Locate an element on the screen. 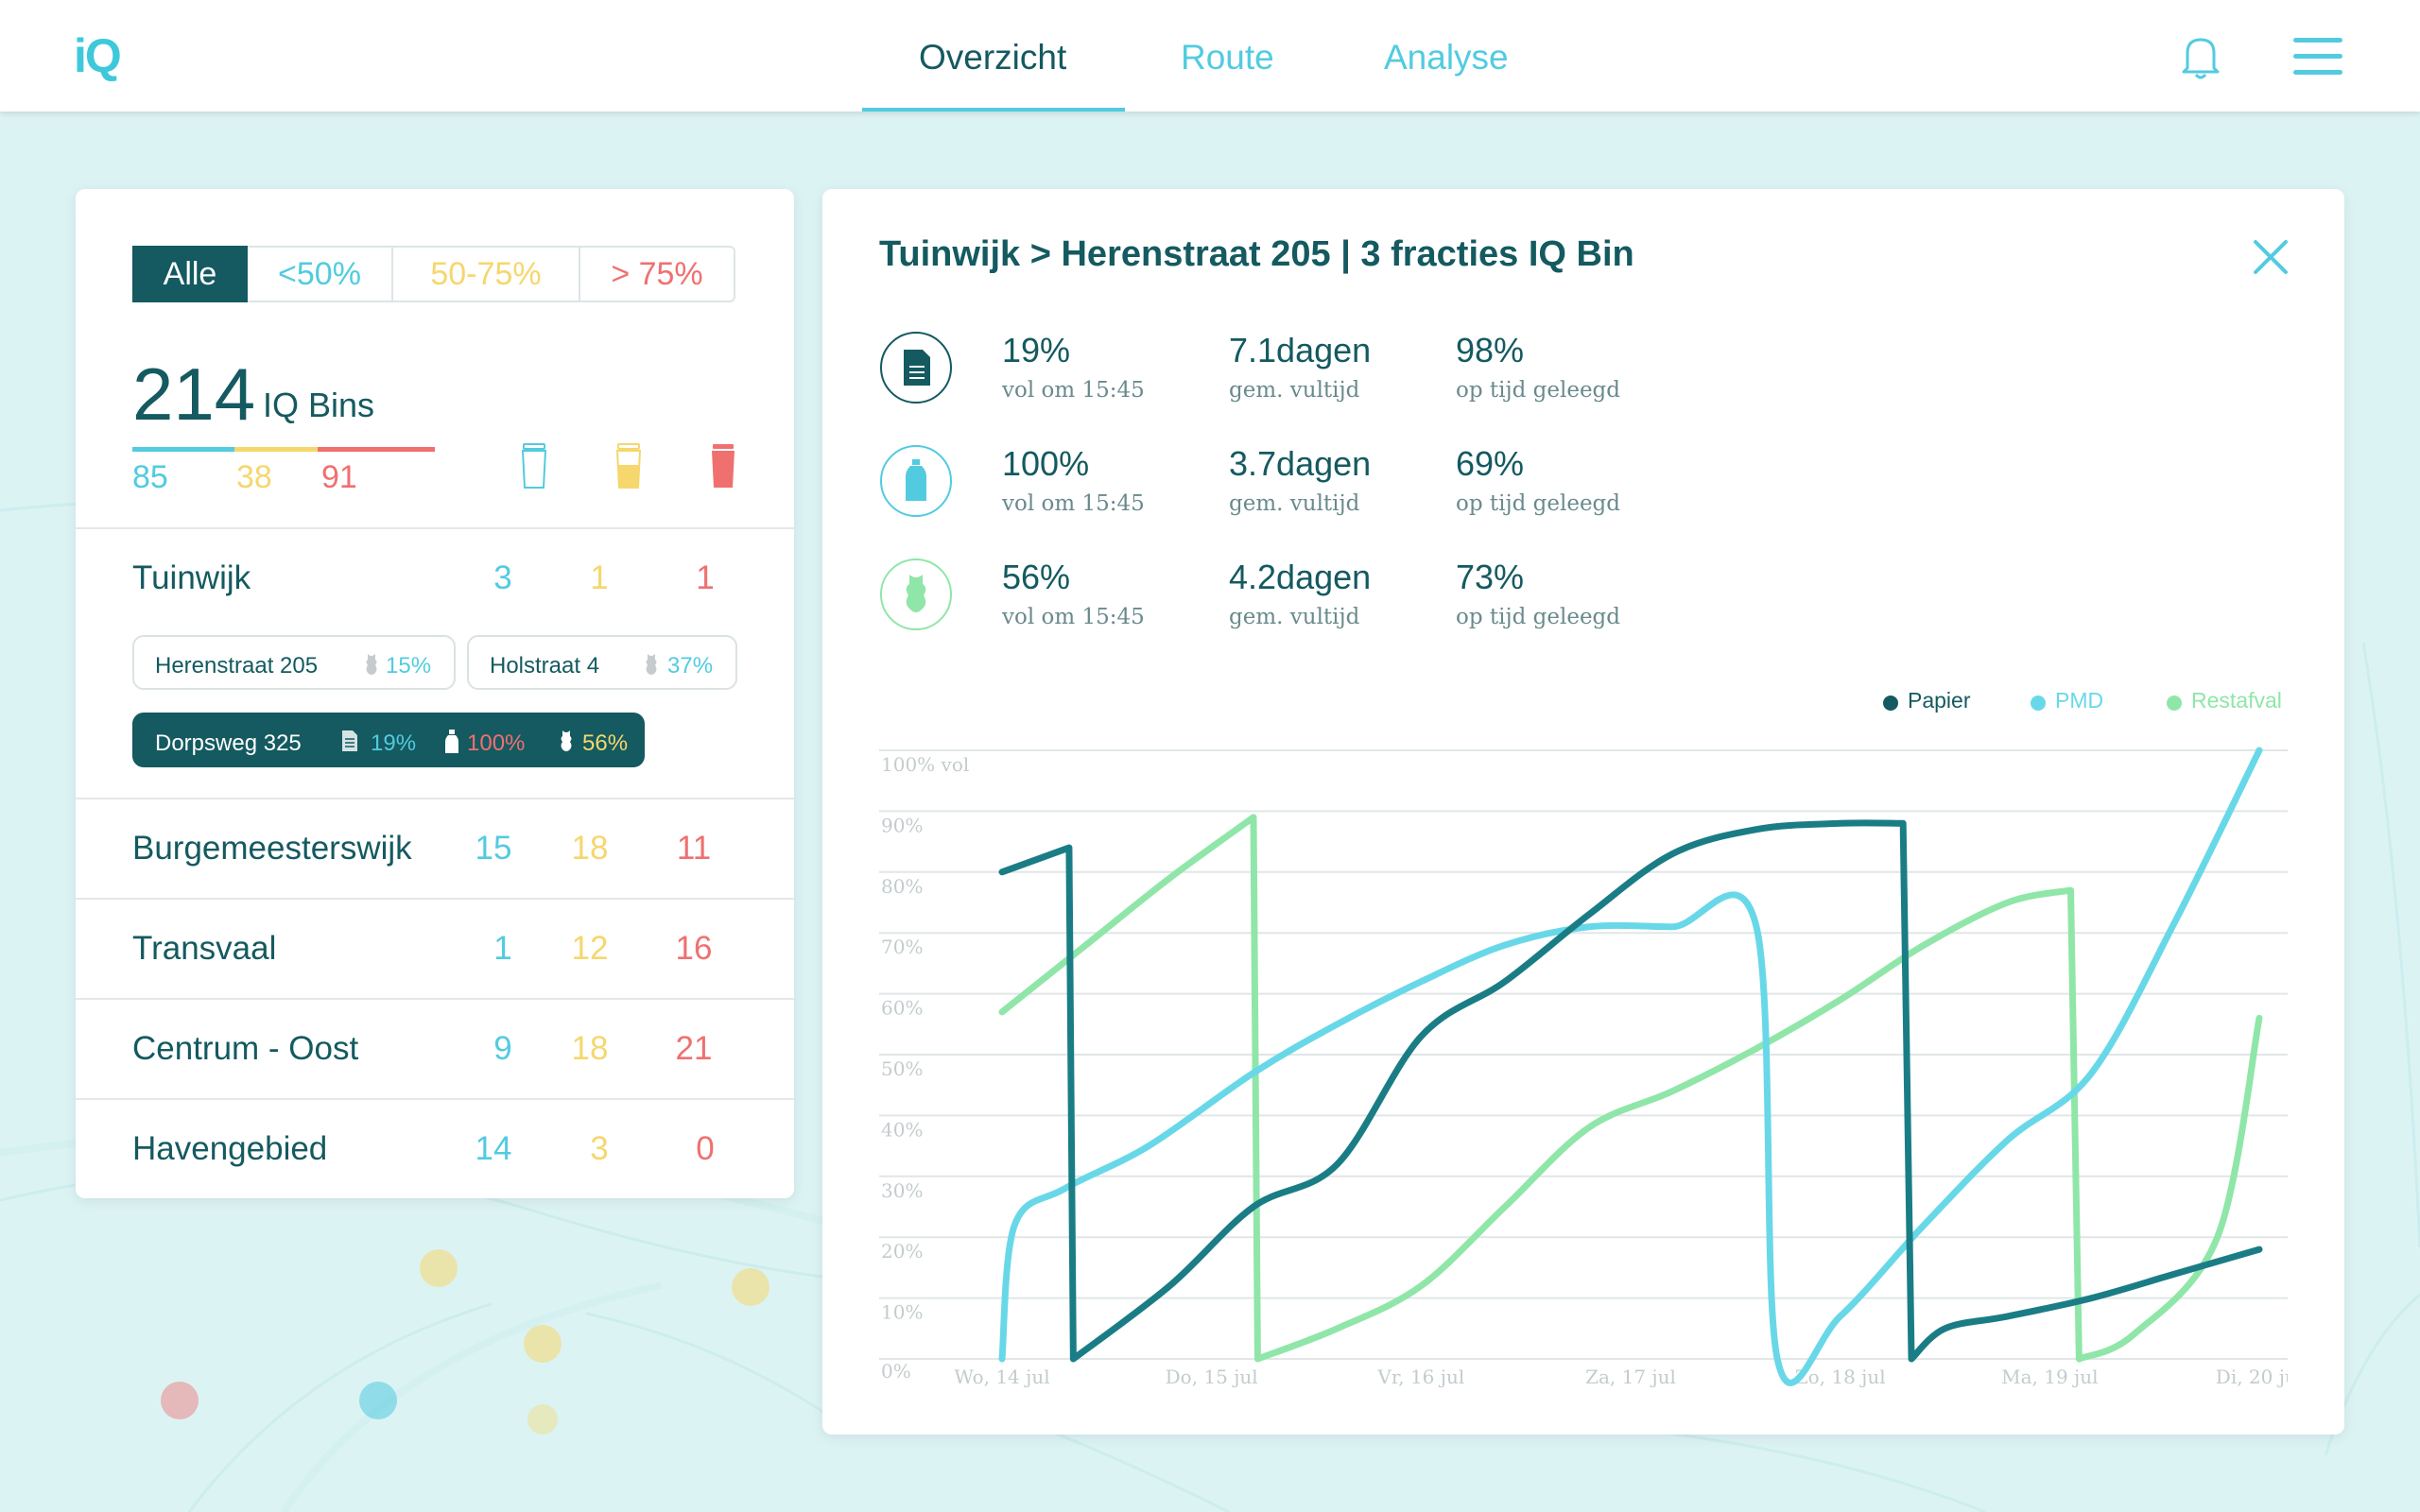  total-bins-label: IQ Bins is located at coordinates (319, 405).